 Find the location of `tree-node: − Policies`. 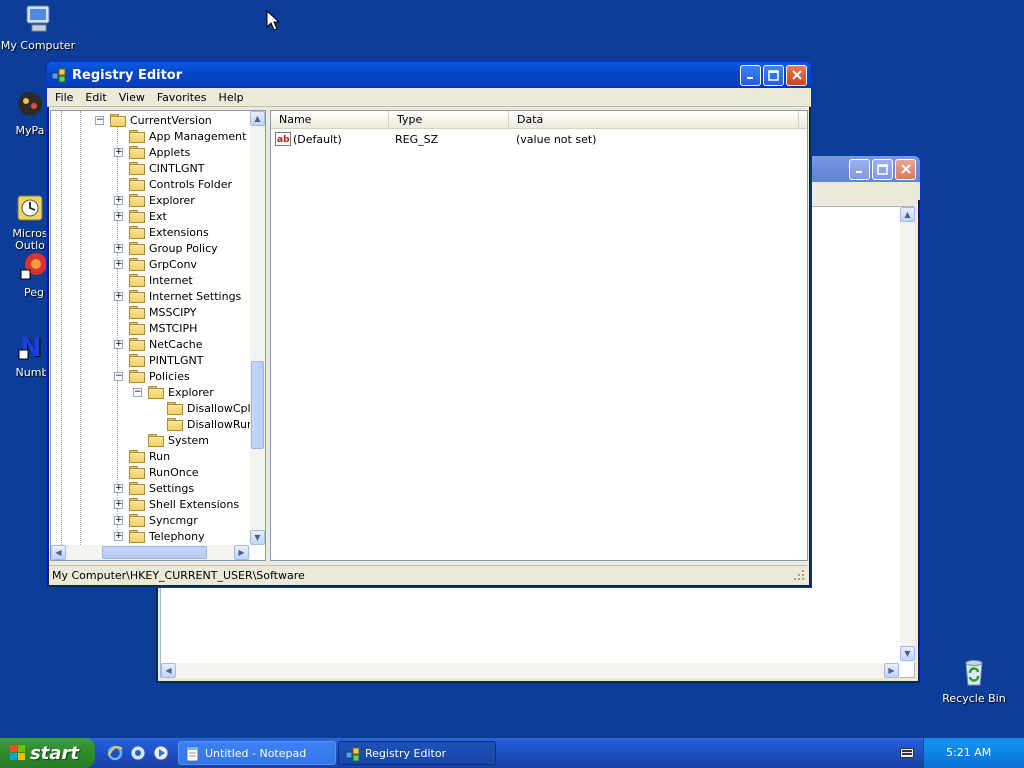

tree-node: − Policies is located at coordinates (152, 376).